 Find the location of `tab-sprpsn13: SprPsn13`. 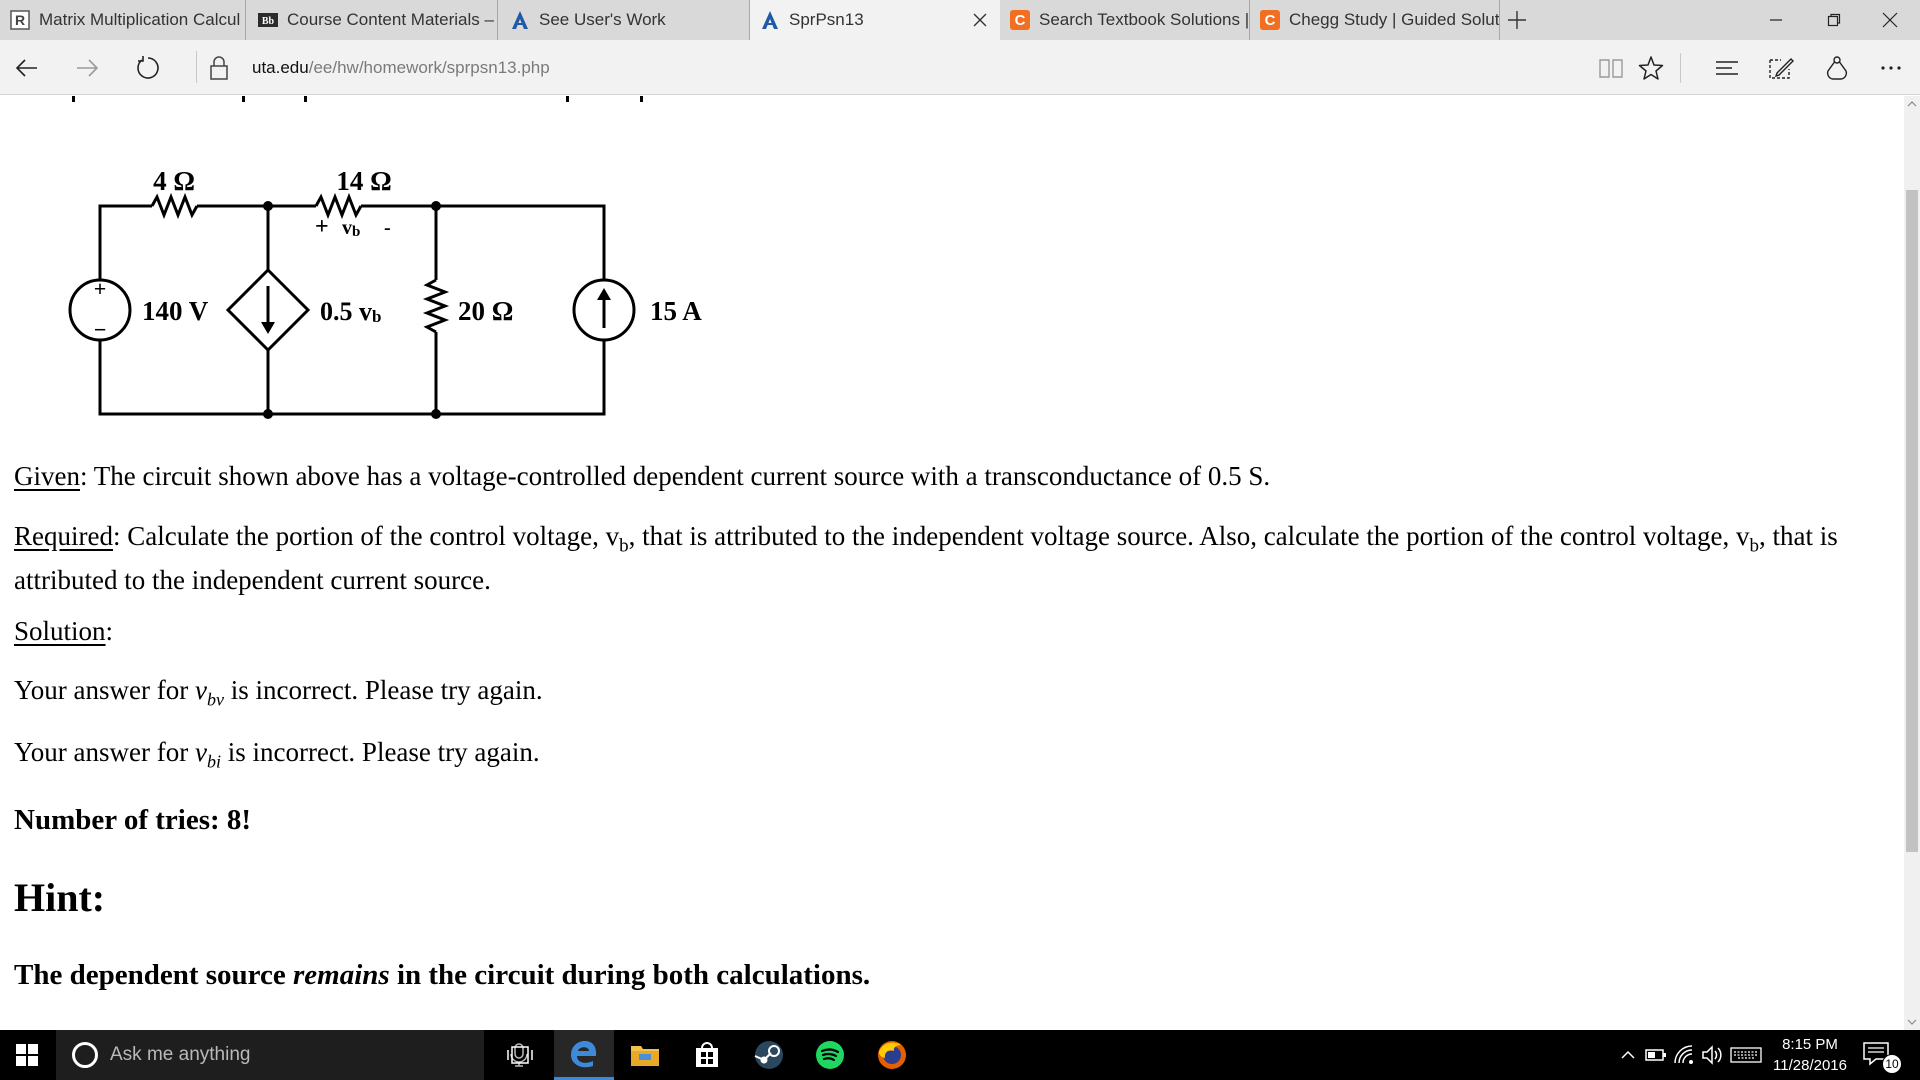

tab-sprpsn13: SprPsn13 is located at coordinates (875, 20).